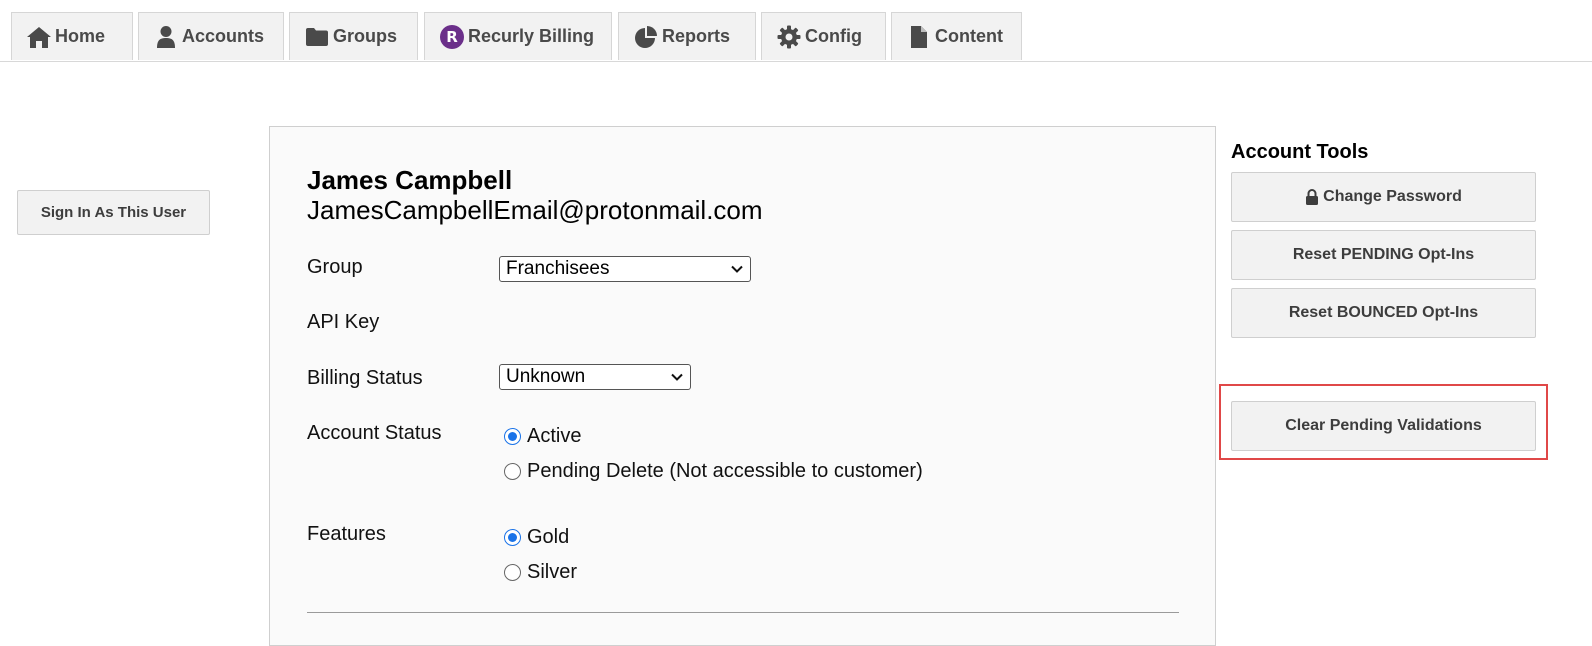 Image resolution: width=1592 pixels, height=646 pixels. I want to click on change-password-button: Change Password, so click(1383, 197).